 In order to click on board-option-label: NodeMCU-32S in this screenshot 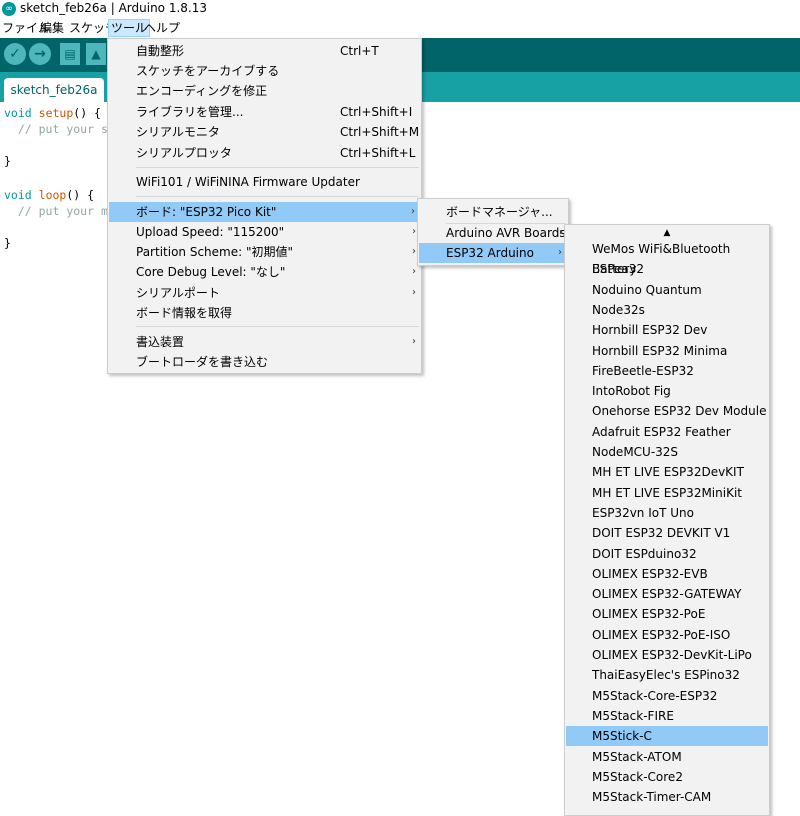, I will do `click(635, 452)`.